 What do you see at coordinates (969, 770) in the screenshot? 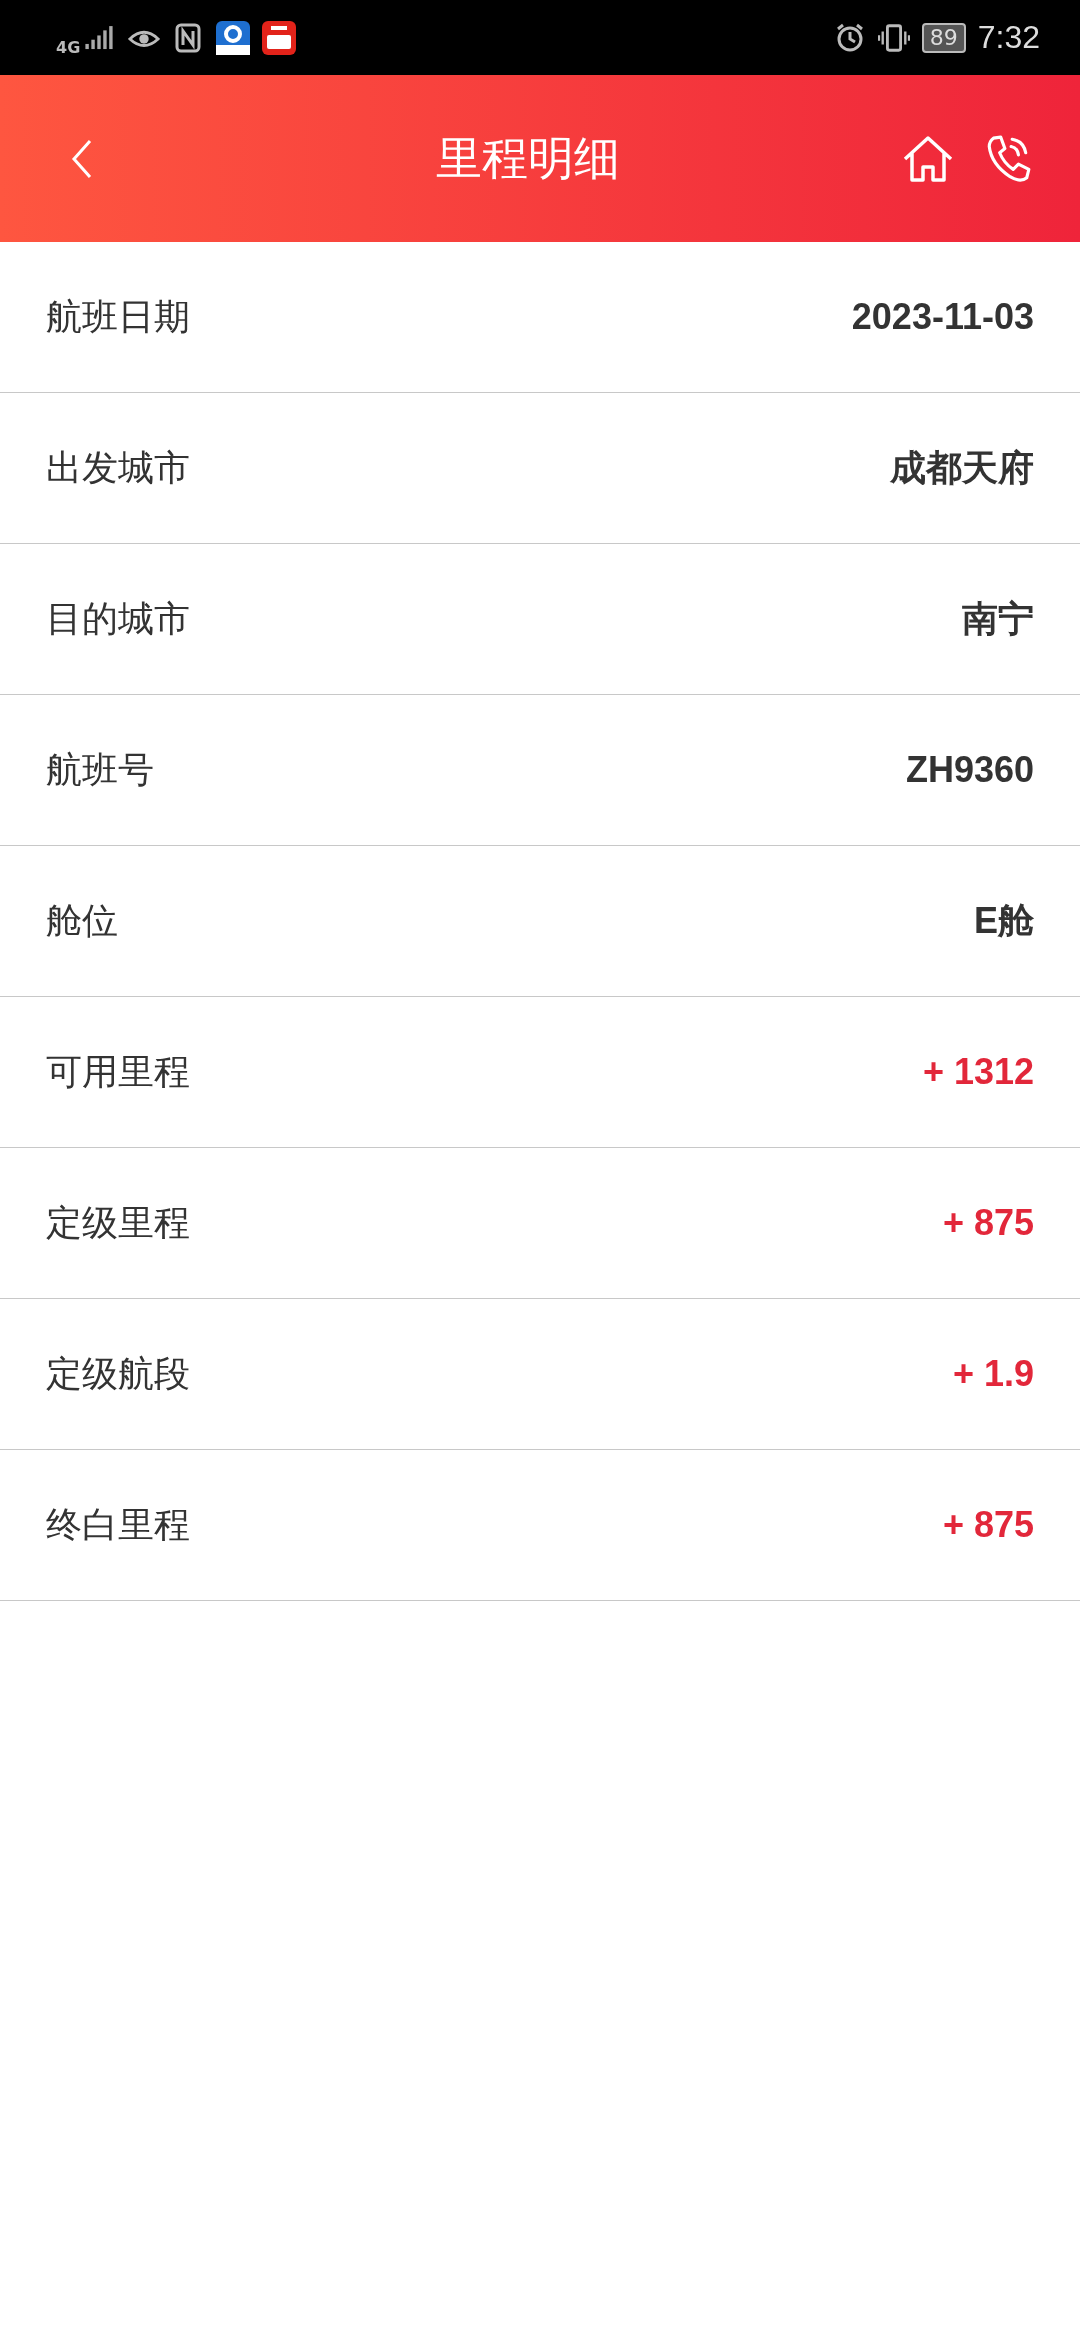
I see `field-value: ZH9360` at bounding box center [969, 770].